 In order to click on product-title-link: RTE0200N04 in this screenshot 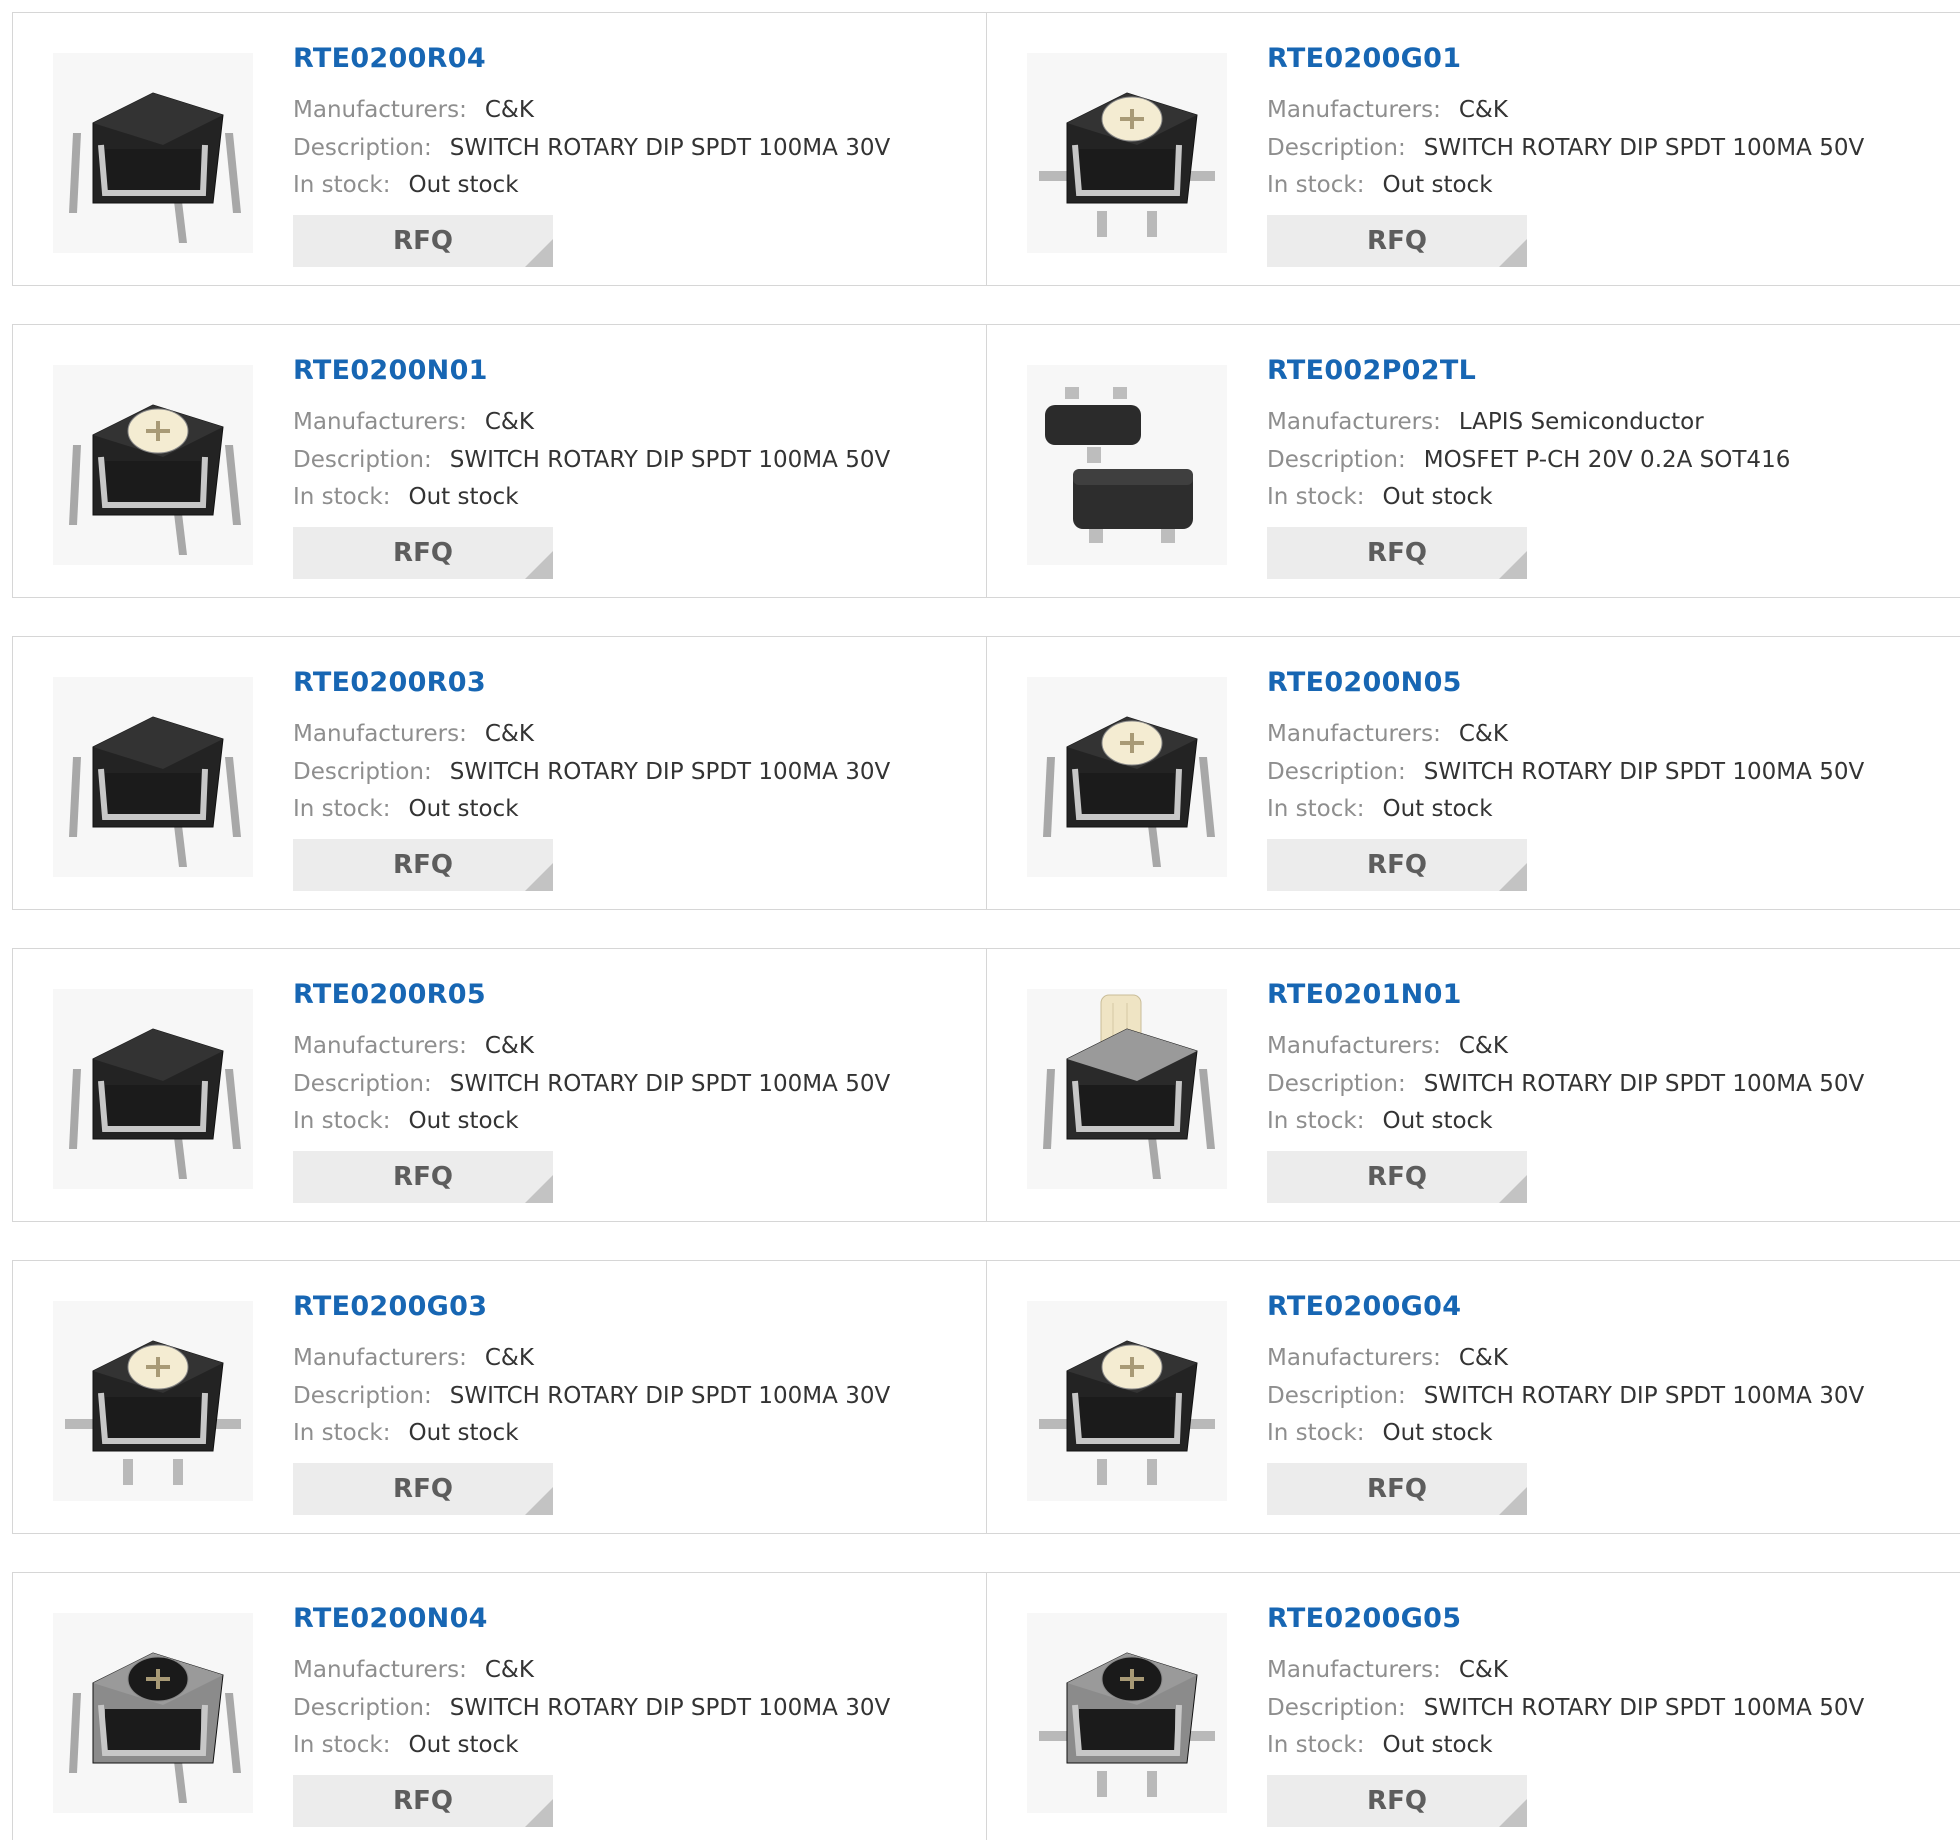, I will do `click(390, 1618)`.